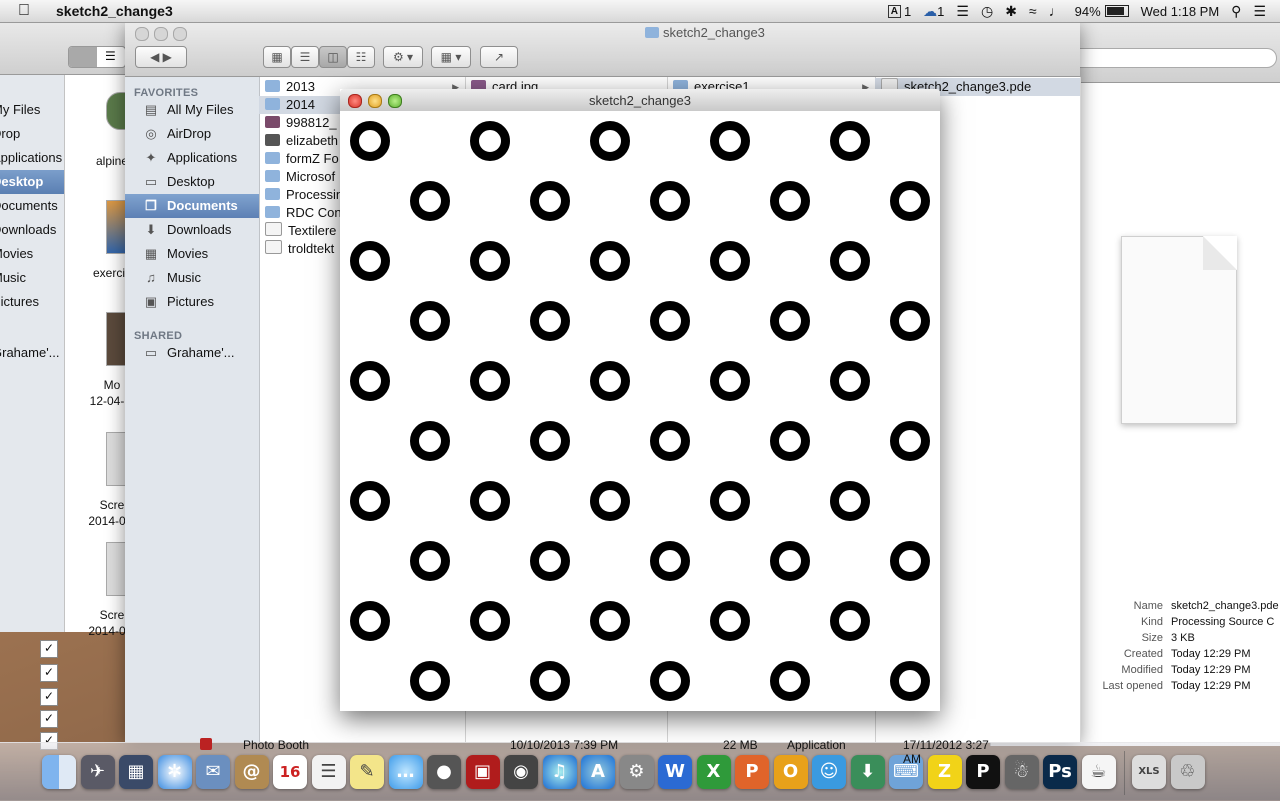  Describe the element at coordinates (192, 134) in the screenshot. I see `sidebar-item-airdrop: ◎ AirDrop` at that location.